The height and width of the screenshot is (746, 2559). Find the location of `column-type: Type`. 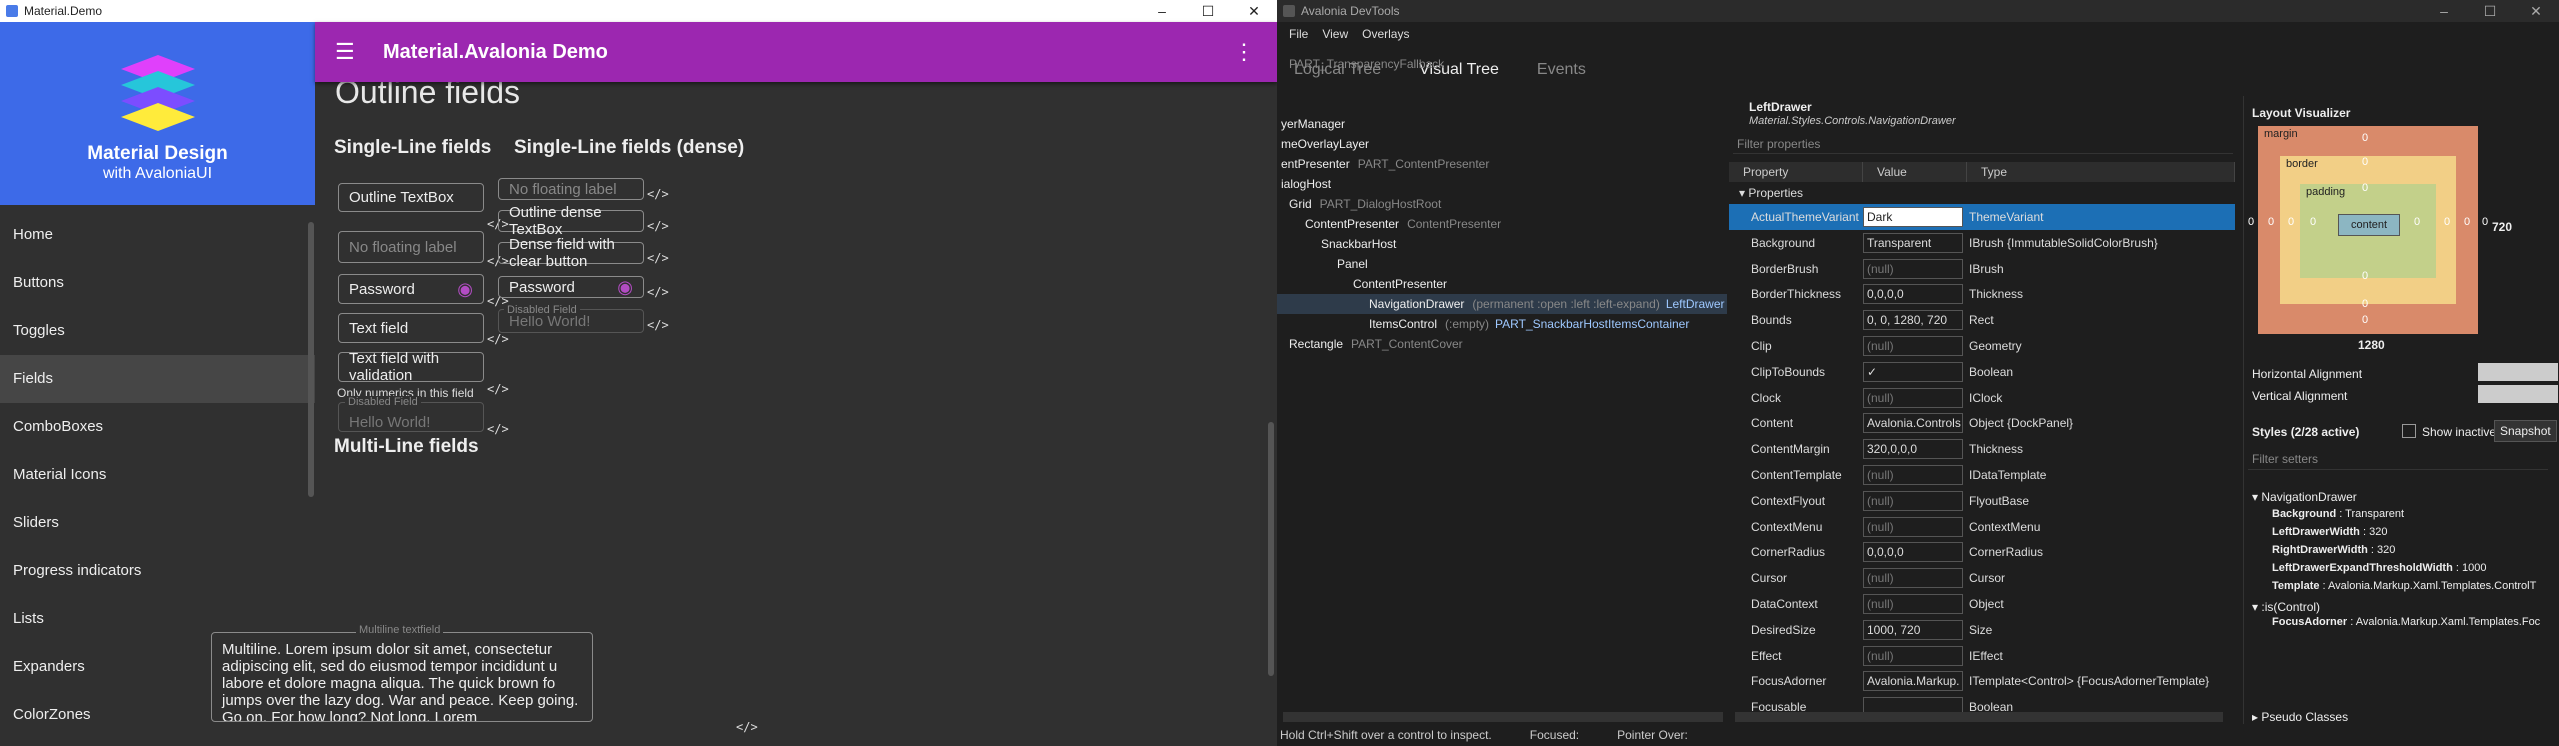

column-type: Type is located at coordinates (2101, 172).